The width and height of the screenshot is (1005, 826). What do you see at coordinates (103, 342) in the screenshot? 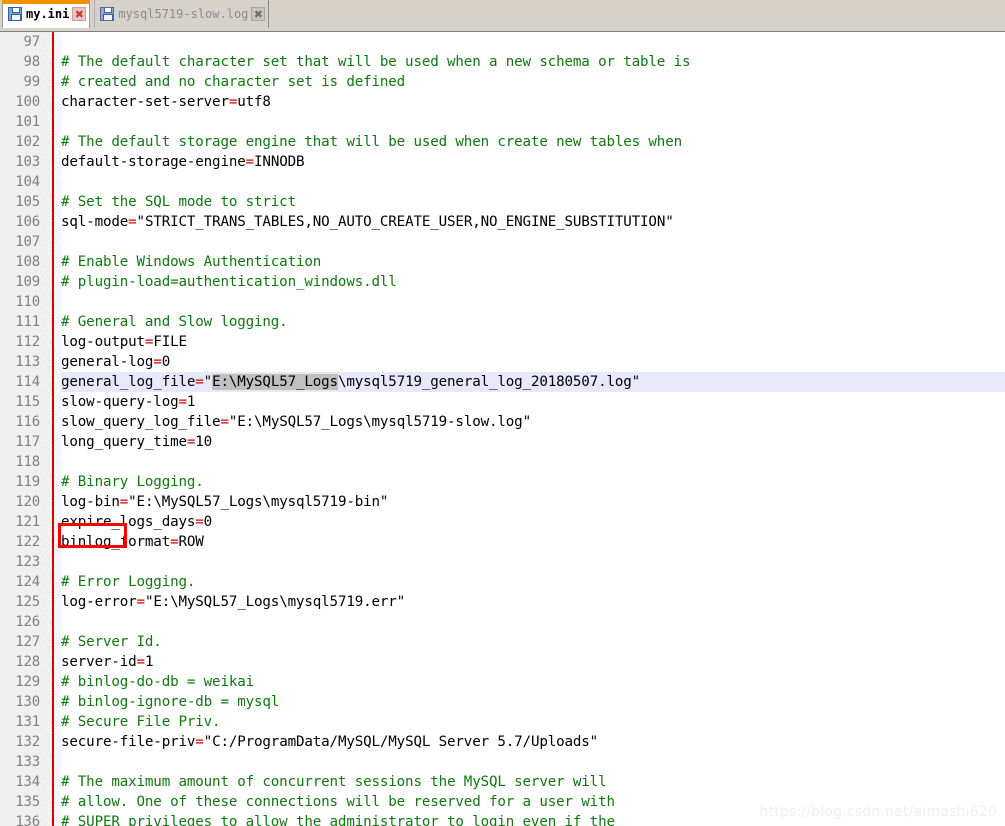
I see `code-token: log-output` at bounding box center [103, 342].